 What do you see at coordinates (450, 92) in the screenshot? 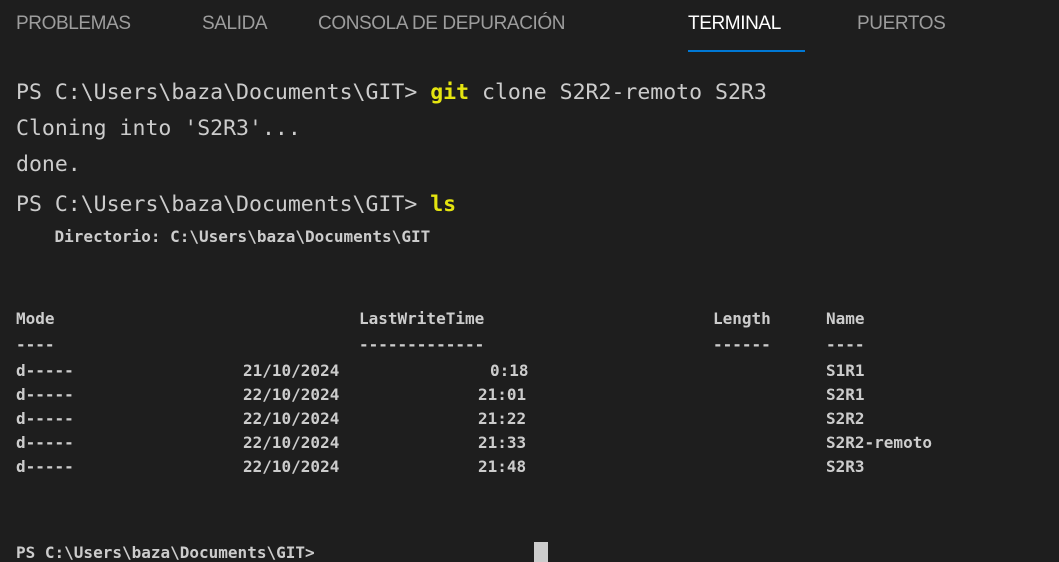
I see `command-keyword-git: git` at bounding box center [450, 92].